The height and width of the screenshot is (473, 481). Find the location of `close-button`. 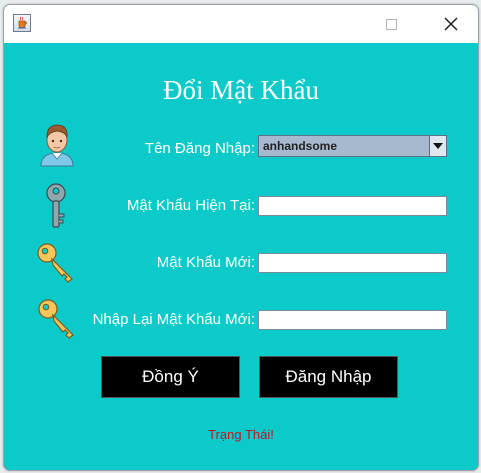

close-button is located at coordinates (447, 24).